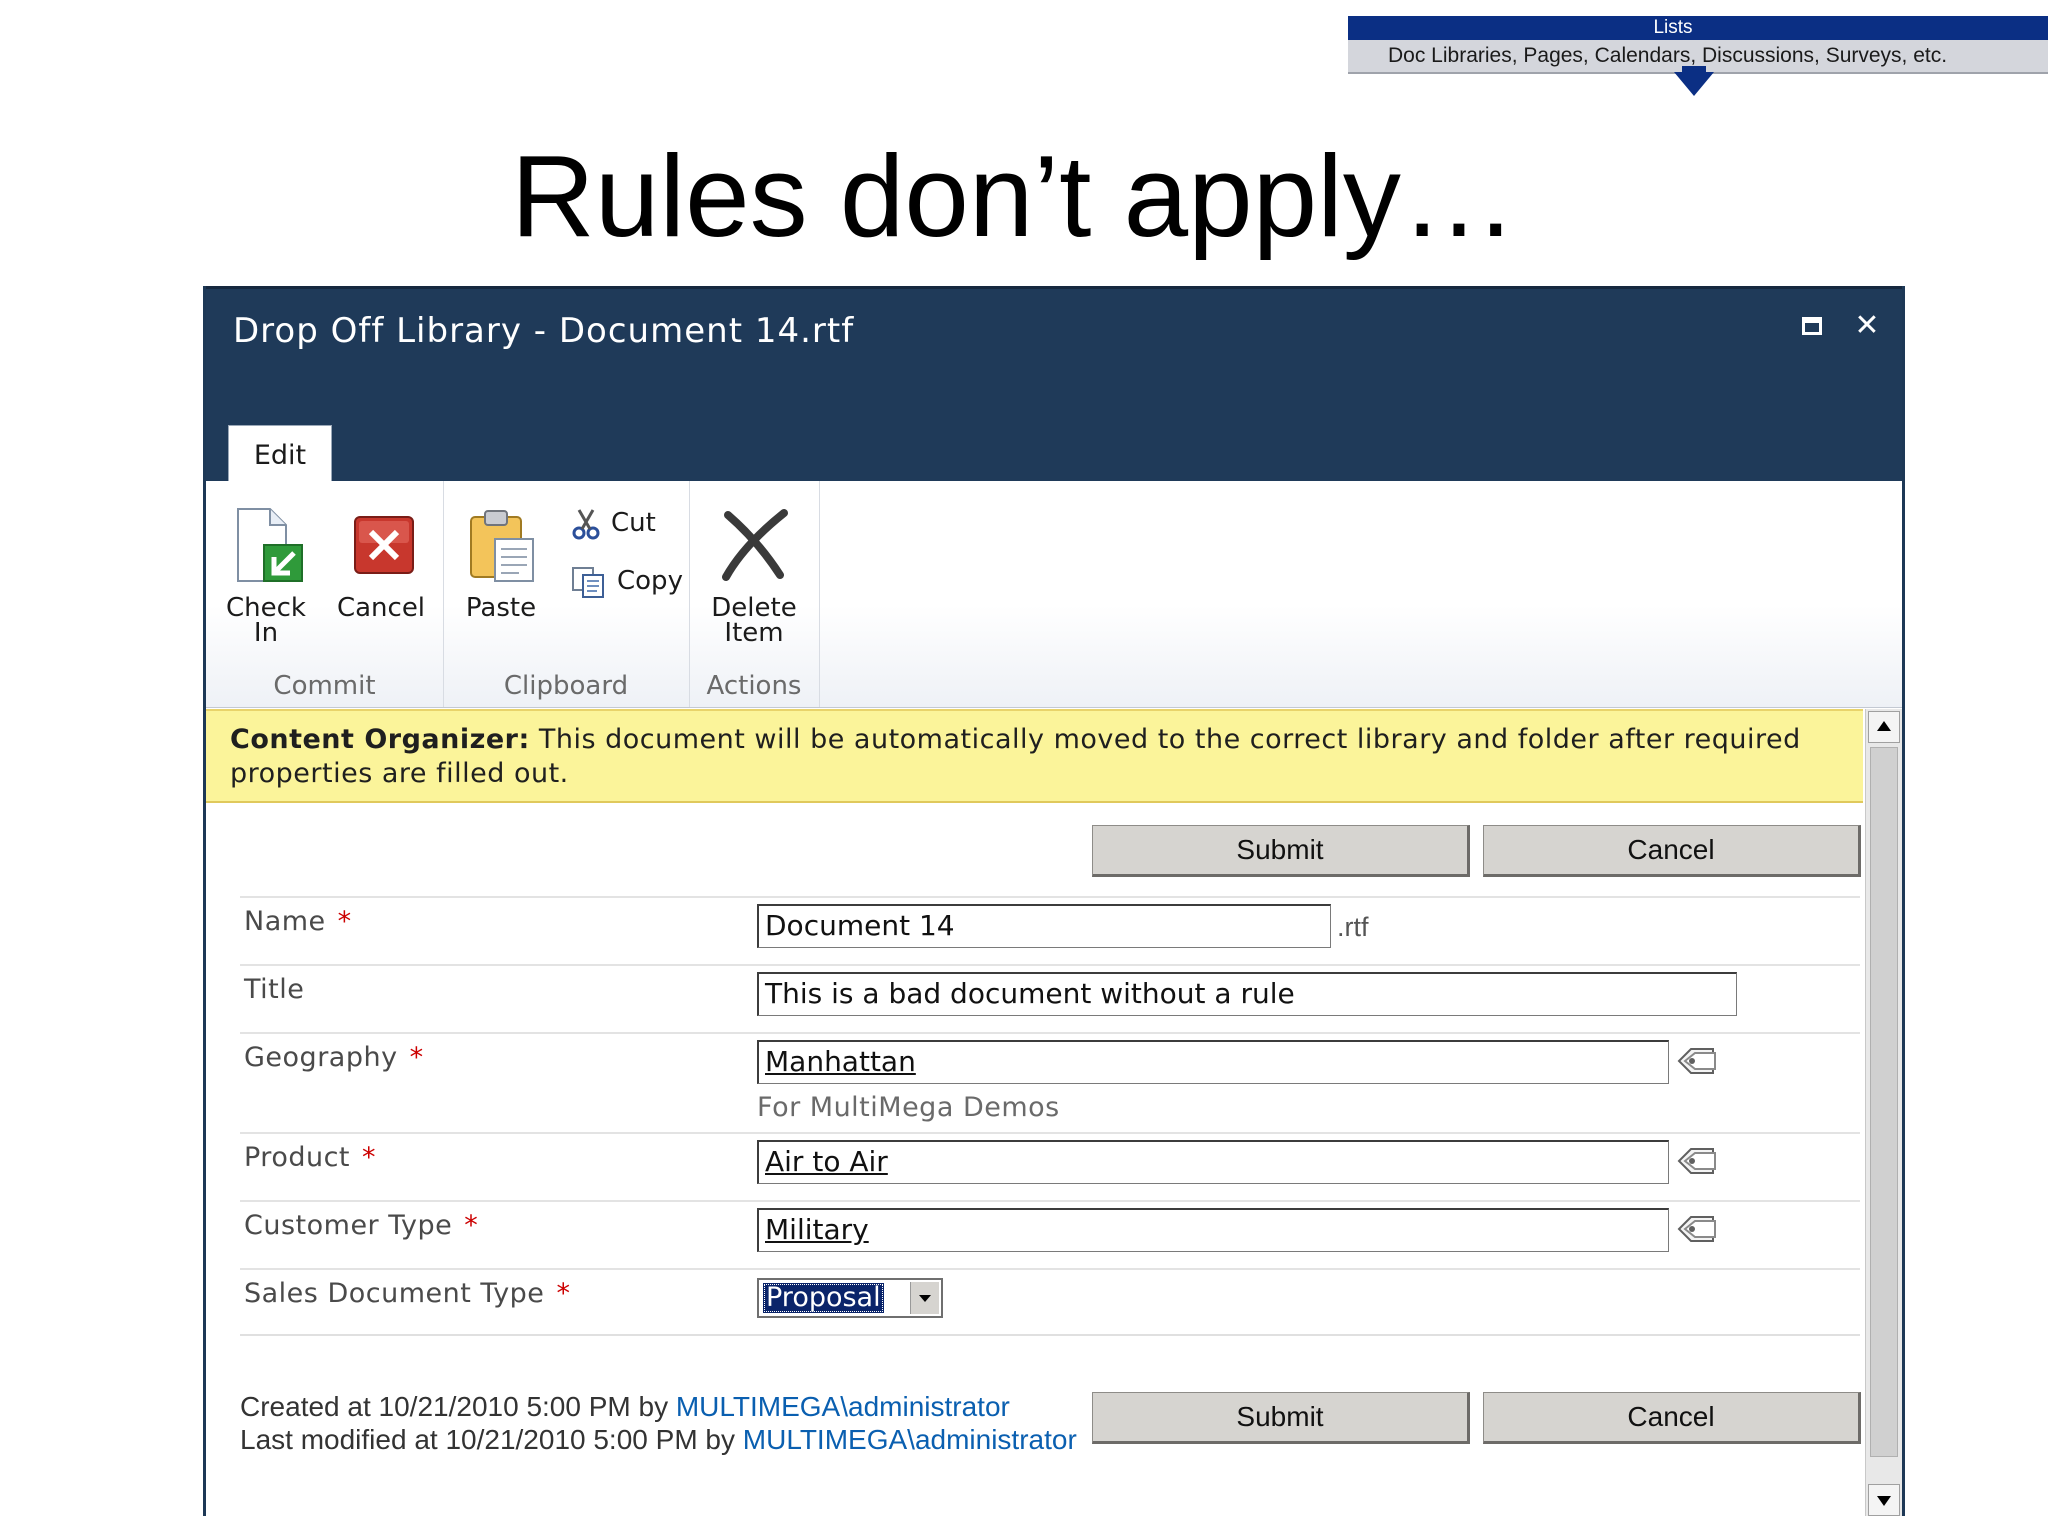 This screenshot has width=2048, height=1536. I want to click on copy-label: Copy, so click(650, 581).